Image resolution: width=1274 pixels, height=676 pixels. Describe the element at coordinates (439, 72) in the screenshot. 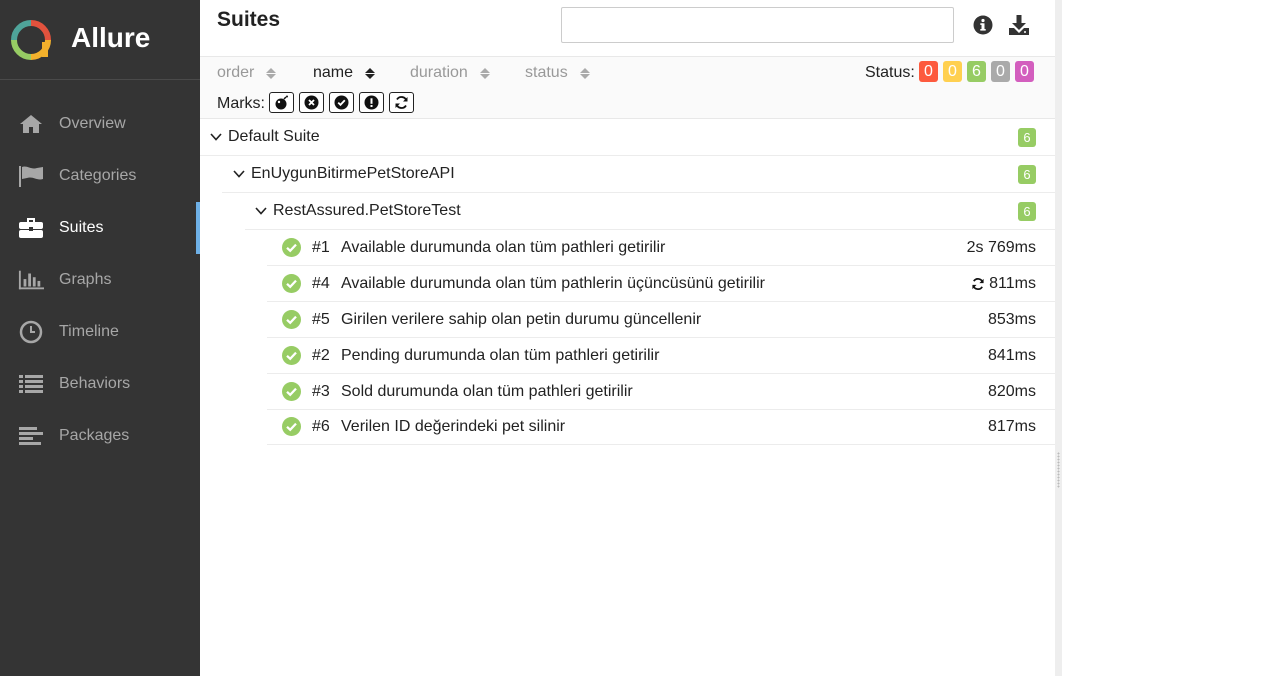

I see `sorter-label: duration` at that location.